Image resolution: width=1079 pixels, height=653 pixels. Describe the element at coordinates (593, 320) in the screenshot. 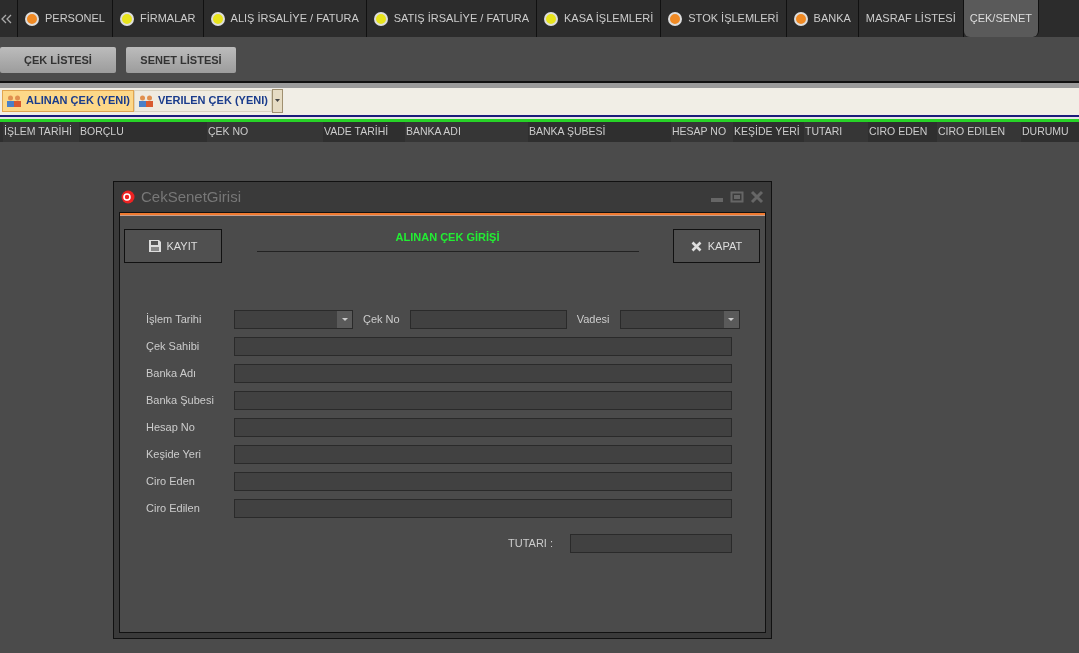

I see `field-label: Vadesi` at that location.